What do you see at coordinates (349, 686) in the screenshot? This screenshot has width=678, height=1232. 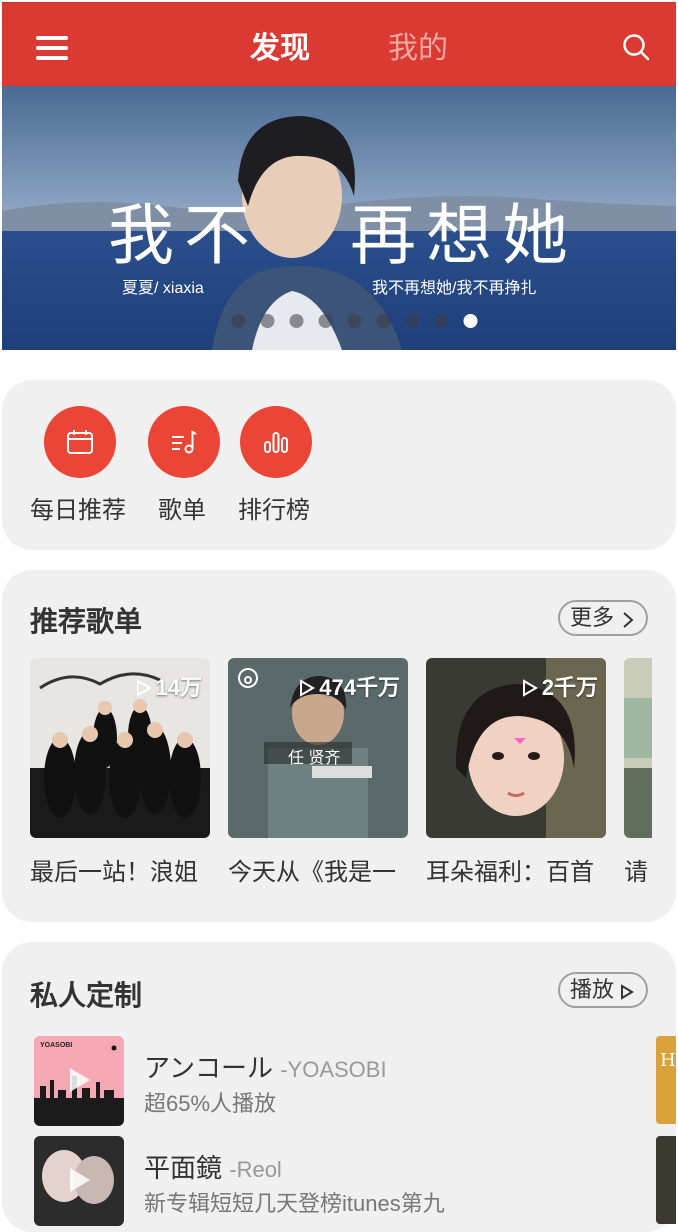 I see `play-count: 474千万` at bounding box center [349, 686].